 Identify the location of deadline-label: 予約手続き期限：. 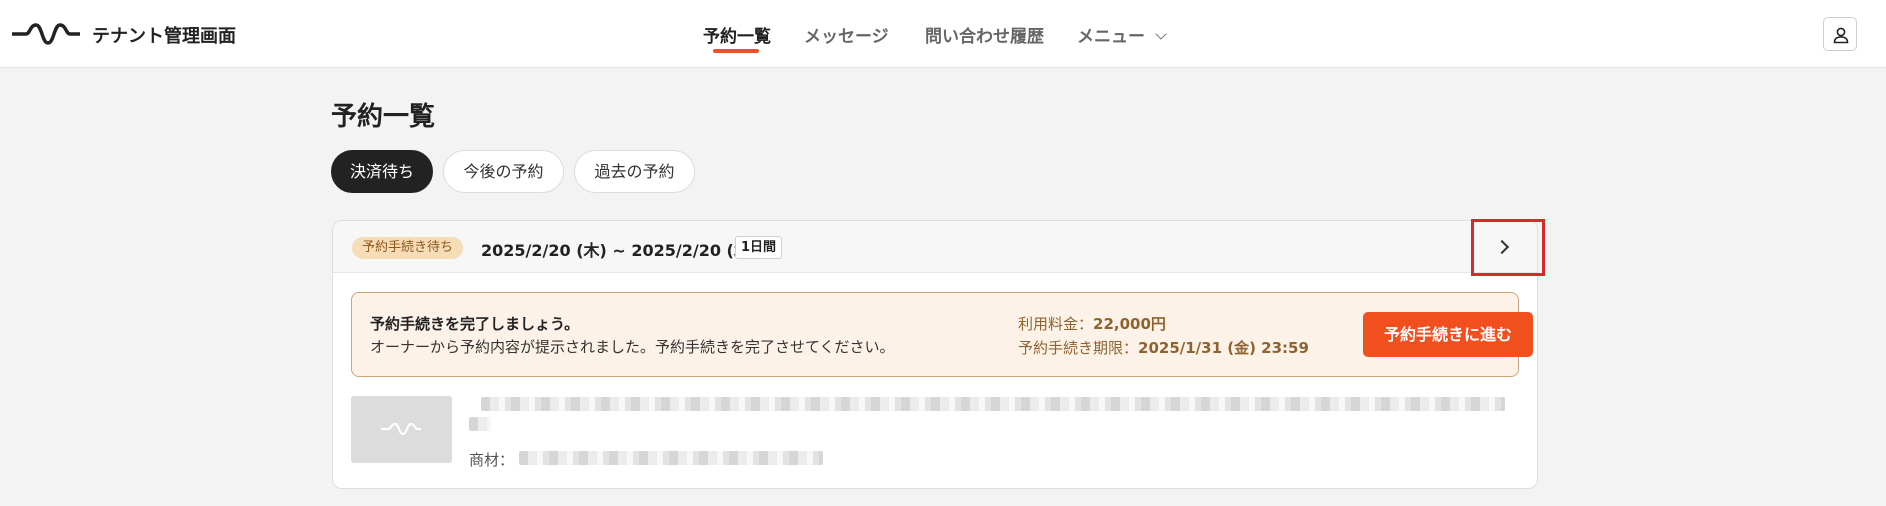
(1078, 348).